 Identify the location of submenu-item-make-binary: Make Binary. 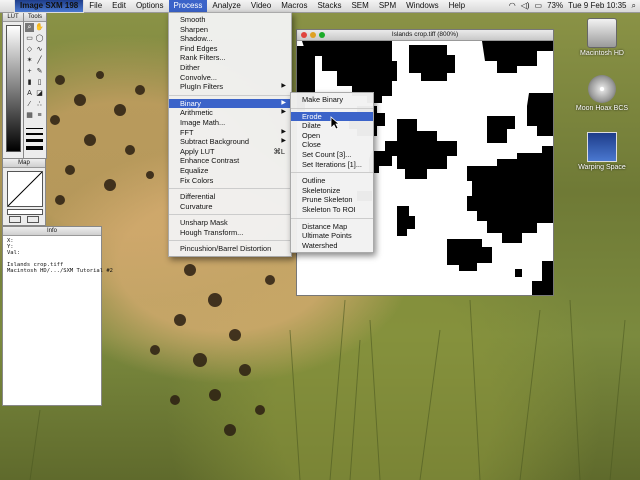
(332, 100).